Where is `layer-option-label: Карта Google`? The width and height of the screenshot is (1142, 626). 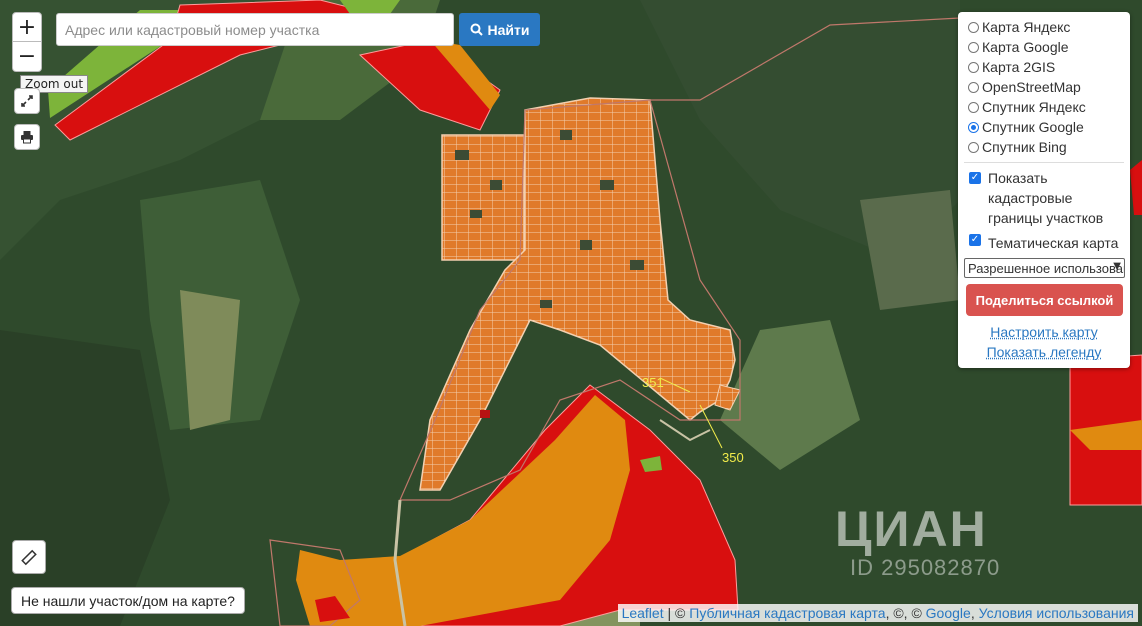 layer-option-label: Карта Google is located at coordinates (1025, 47).